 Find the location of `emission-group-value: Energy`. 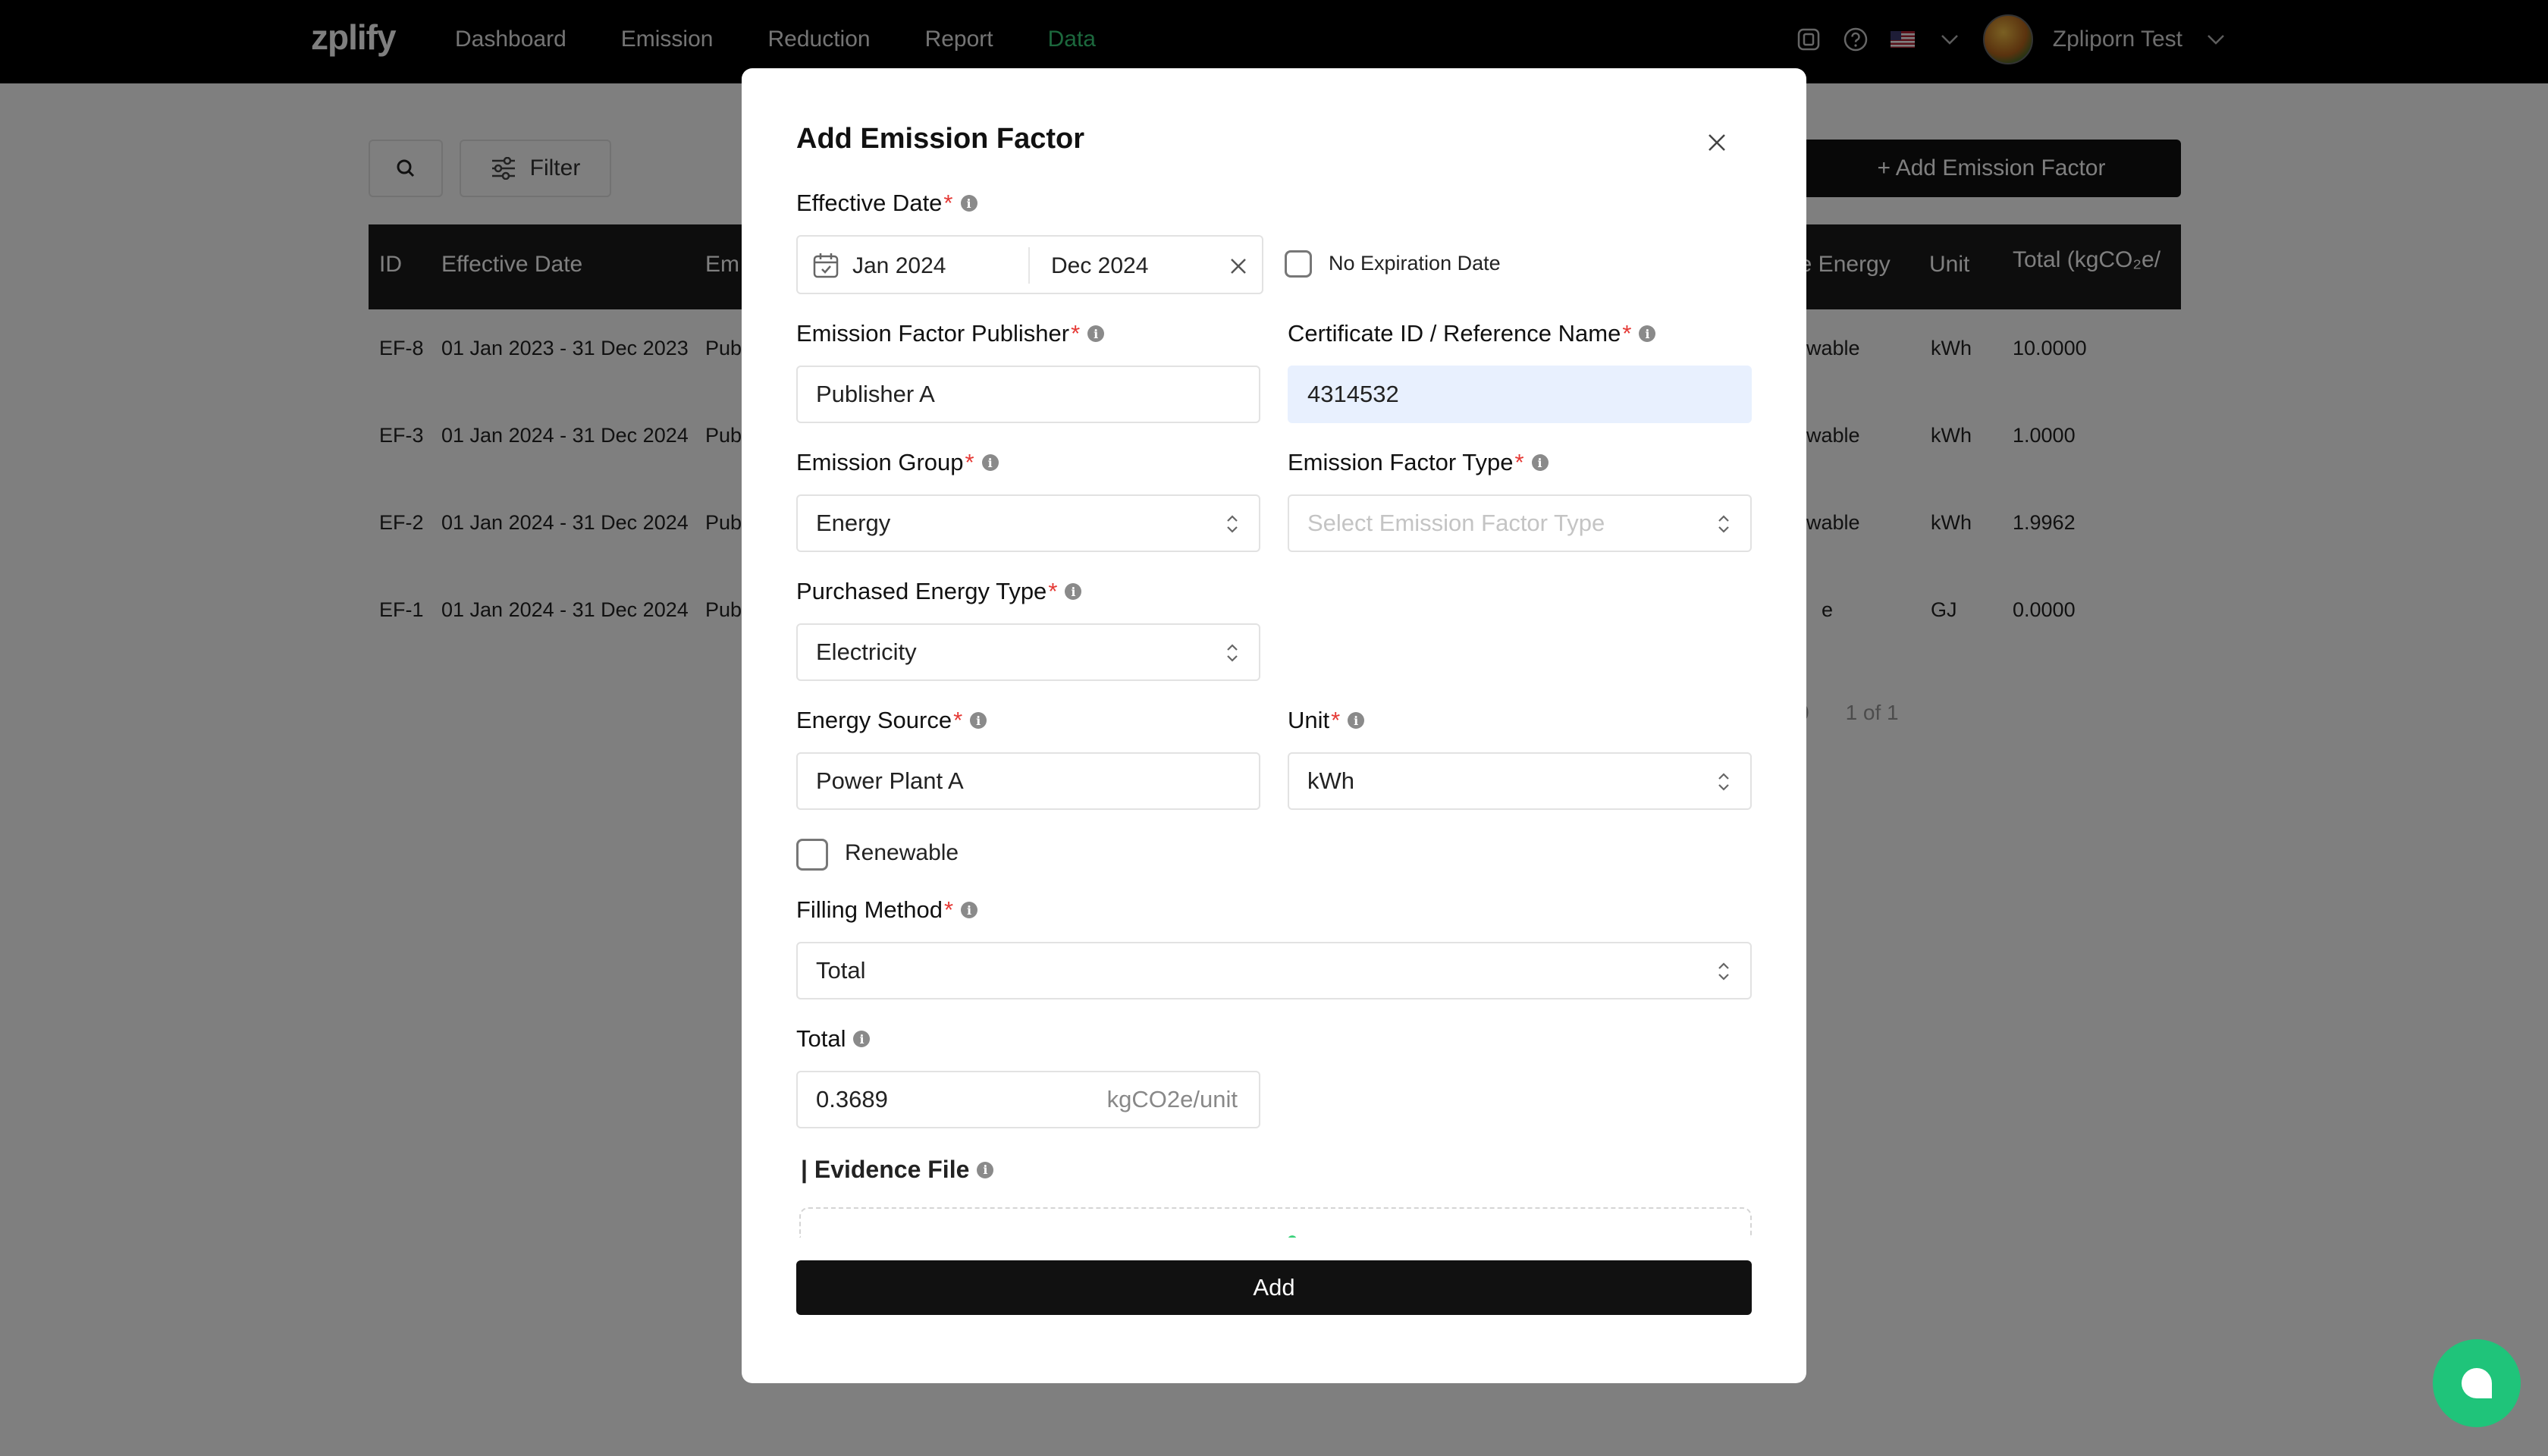

emission-group-value: Energy is located at coordinates (853, 523).